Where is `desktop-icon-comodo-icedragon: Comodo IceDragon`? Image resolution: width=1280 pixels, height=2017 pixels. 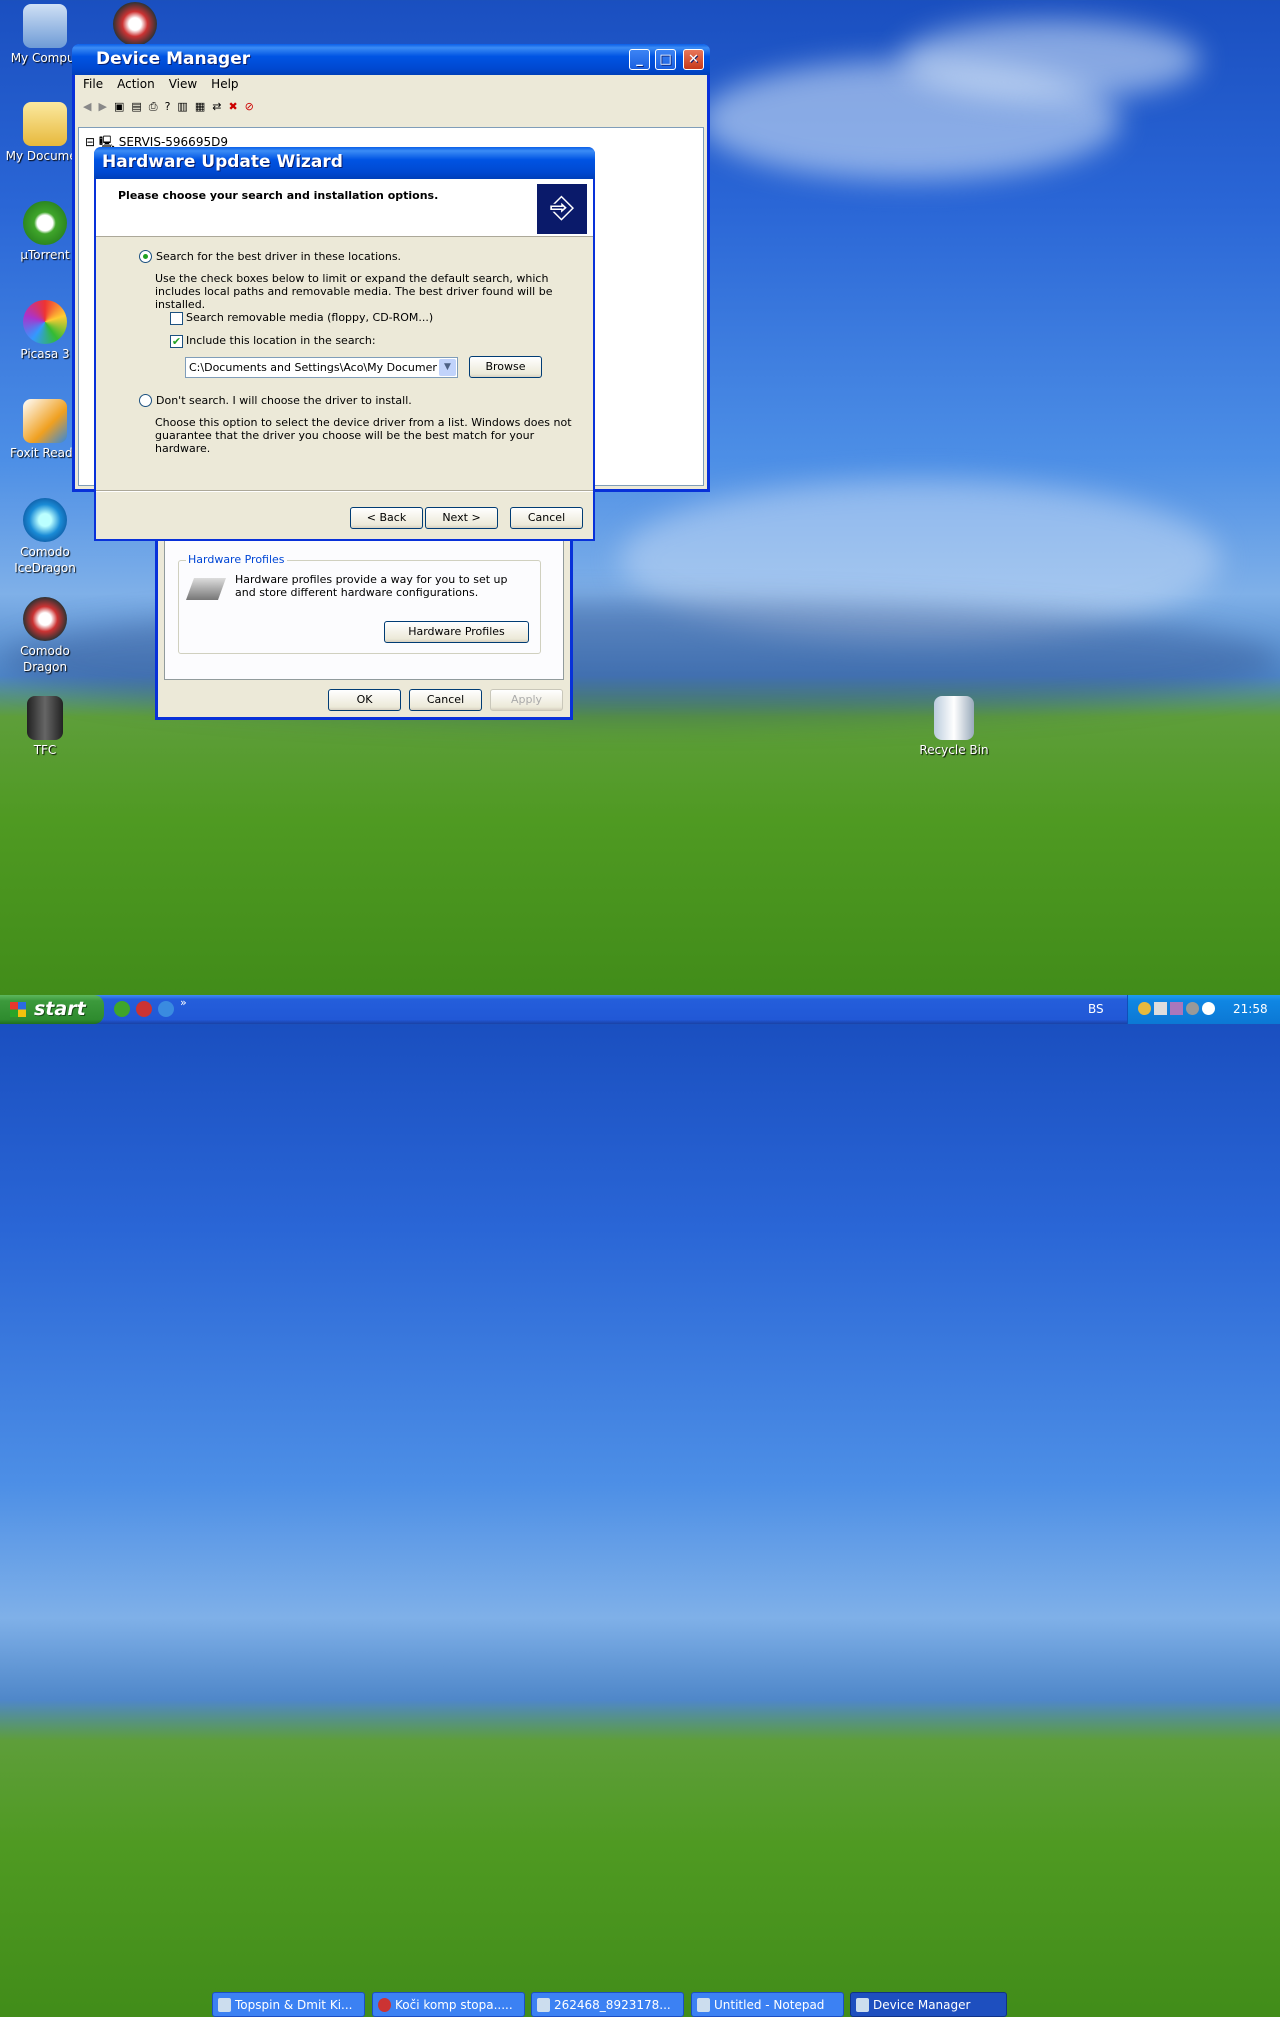 desktop-icon-comodo-icedragon: Comodo IceDragon is located at coordinates (45, 537).